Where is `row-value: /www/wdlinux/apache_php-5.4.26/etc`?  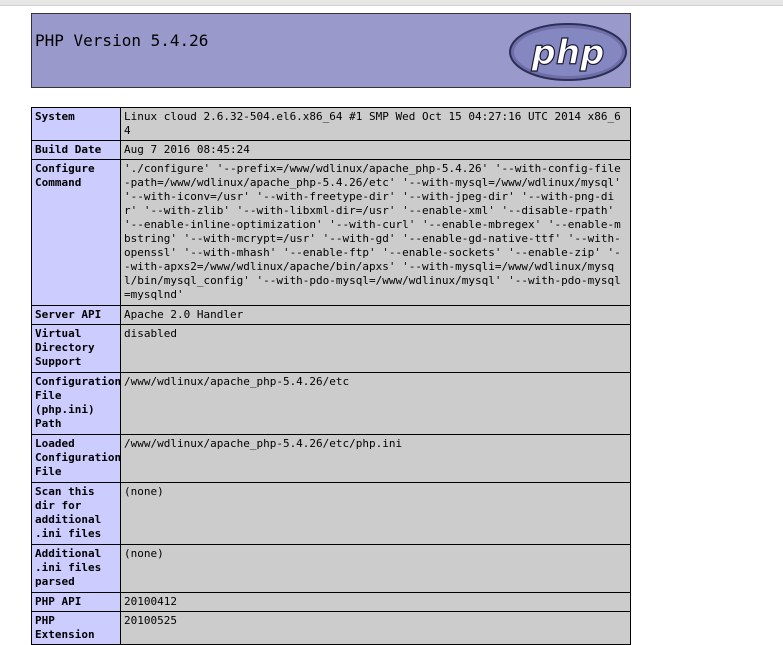
row-value: /www/wdlinux/apache_php-5.4.26/etc is located at coordinates (375, 403).